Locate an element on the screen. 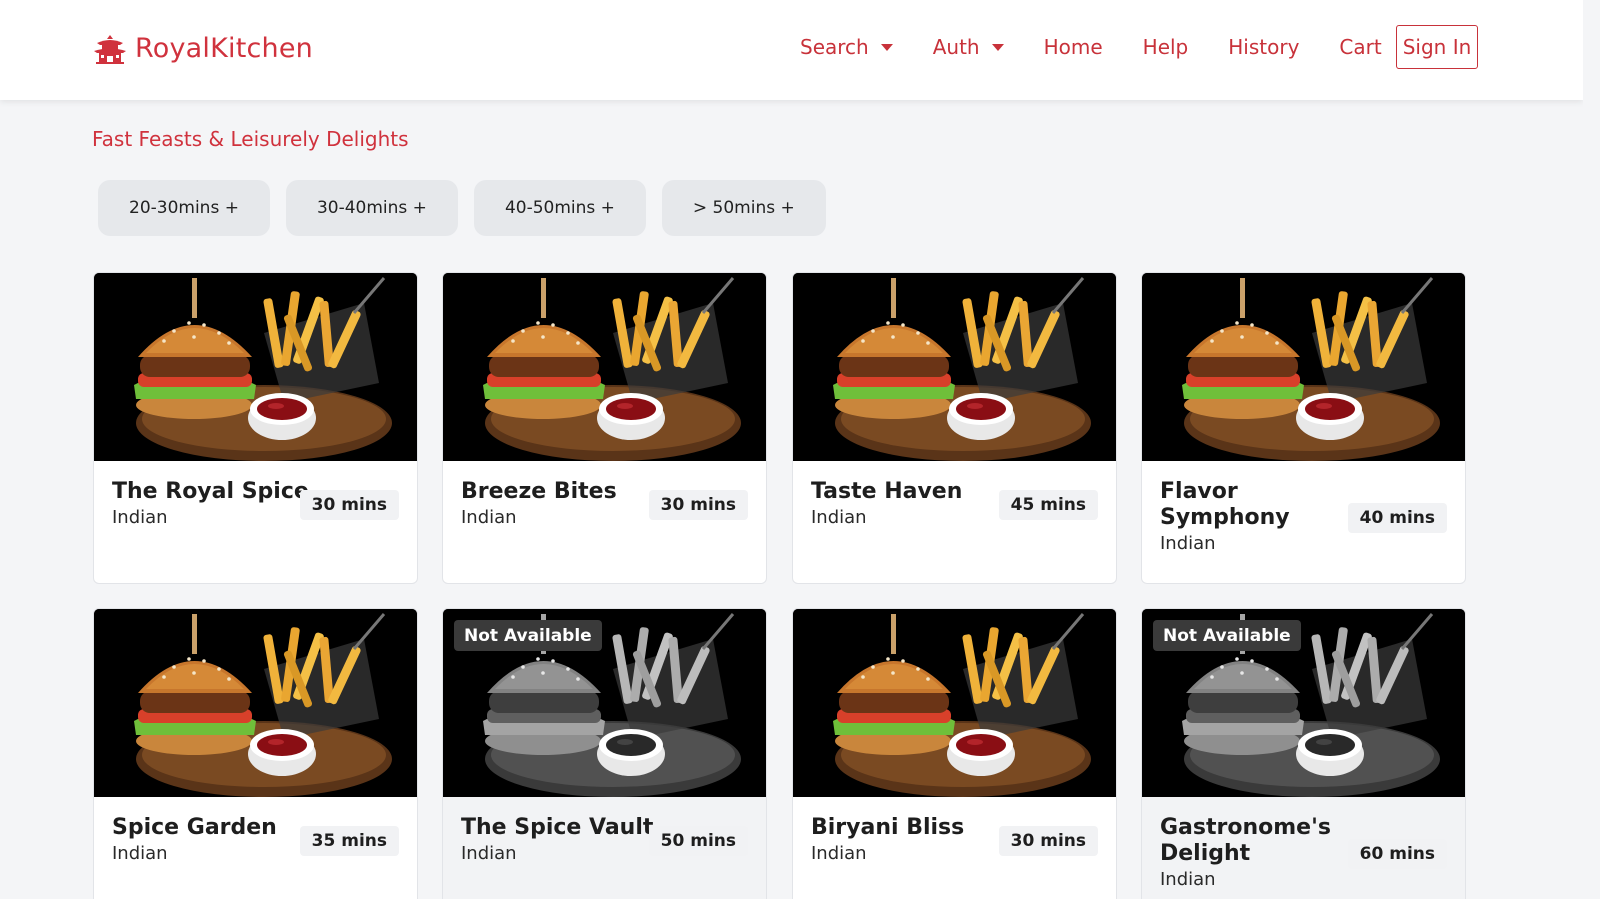  nav-help-link: Help is located at coordinates (1166, 47).